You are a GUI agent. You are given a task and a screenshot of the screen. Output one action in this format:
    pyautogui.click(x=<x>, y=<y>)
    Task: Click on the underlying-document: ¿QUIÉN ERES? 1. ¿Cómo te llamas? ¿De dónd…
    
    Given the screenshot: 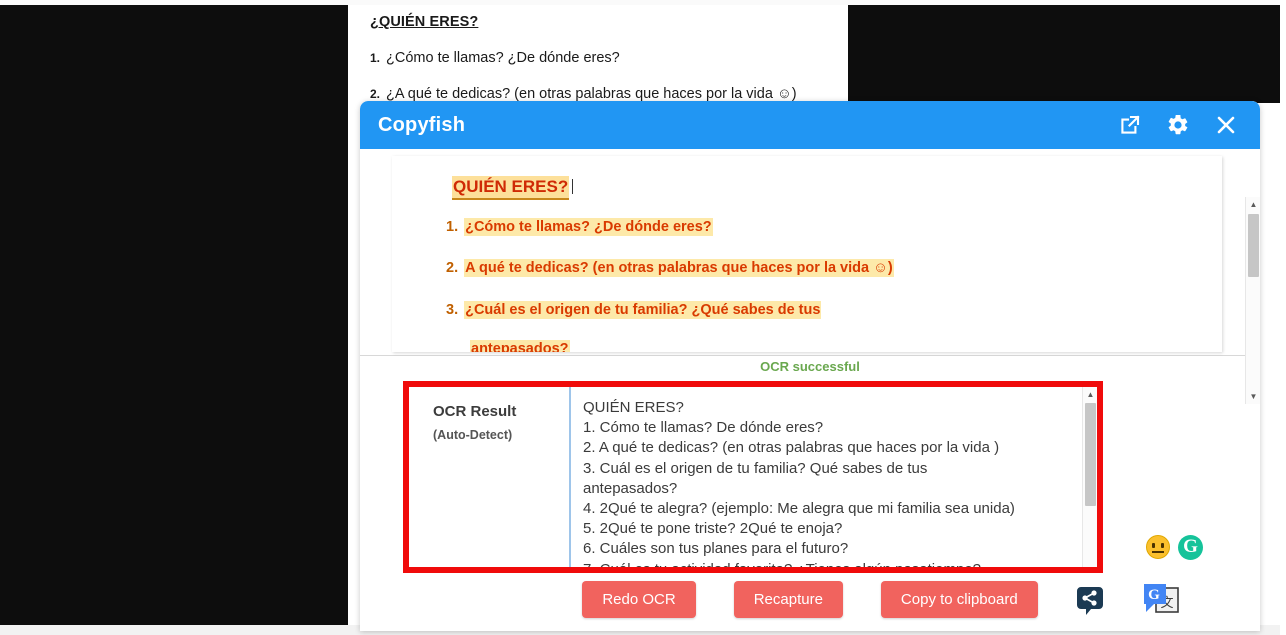 What is the action you would take?
    pyautogui.click(x=598, y=54)
    